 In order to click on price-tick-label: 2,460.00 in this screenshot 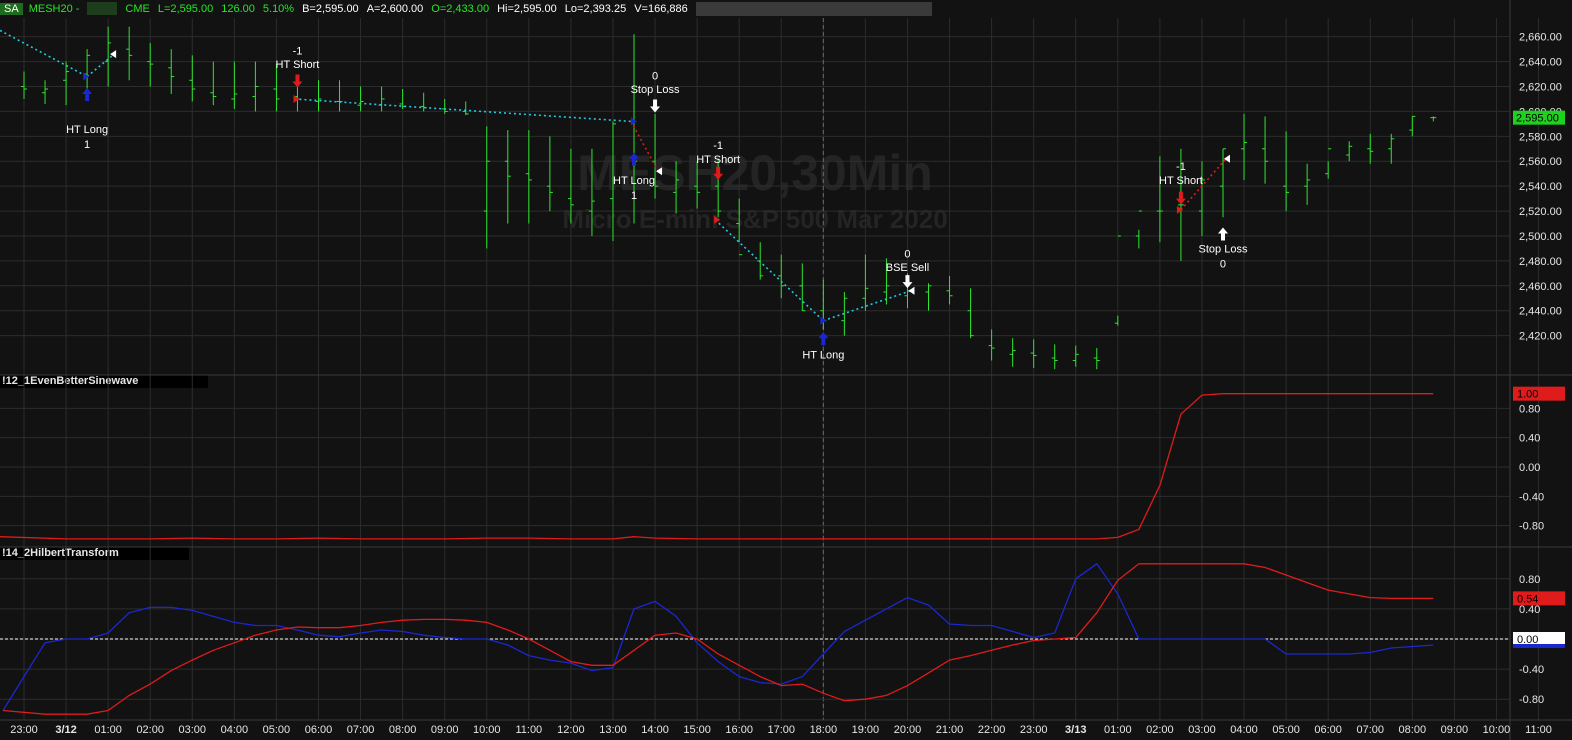, I will do `click(1540, 287)`.